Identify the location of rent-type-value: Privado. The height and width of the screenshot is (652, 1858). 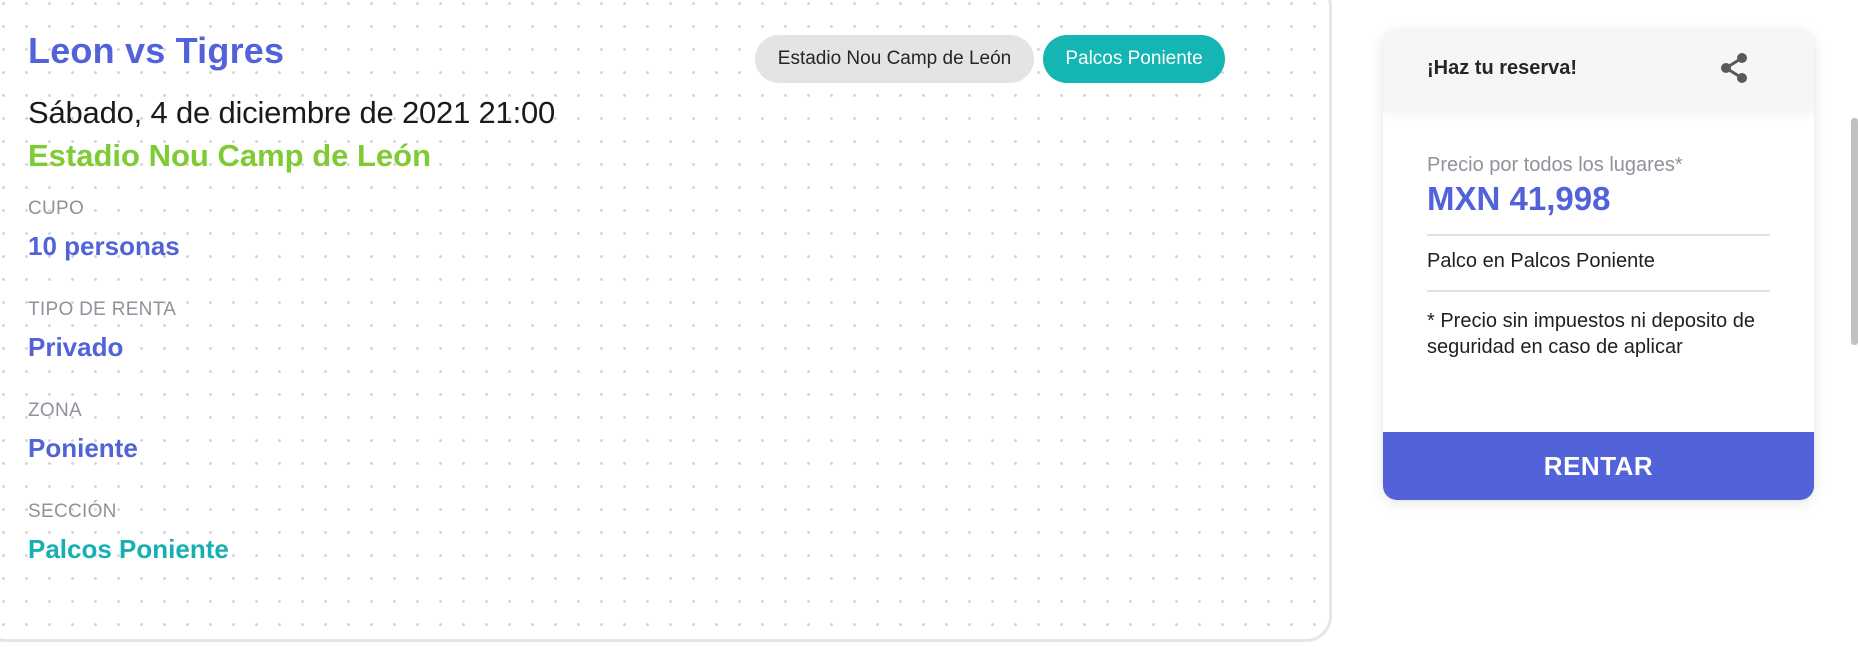
(76, 347).